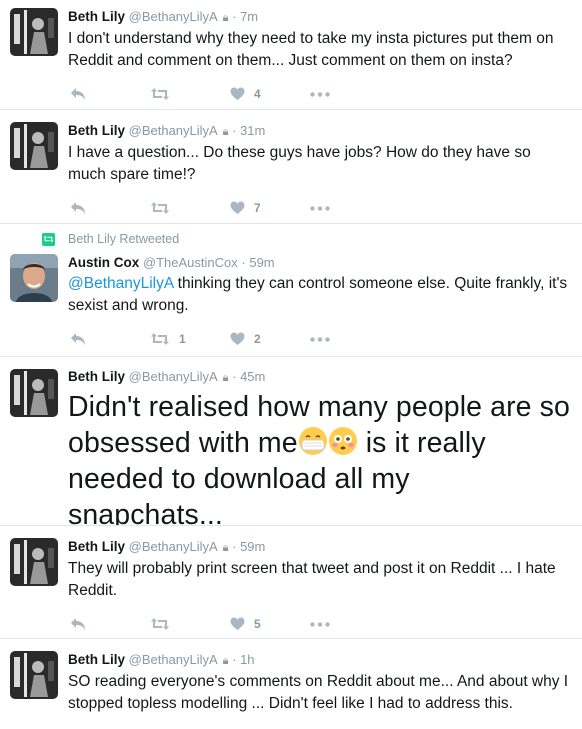 The height and width of the screenshot is (729, 582). What do you see at coordinates (320, 377) in the screenshot?
I see `tweet-header: Beth Lily @BethanyLilyA 🔒︎ · 45m` at bounding box center [320, 377].